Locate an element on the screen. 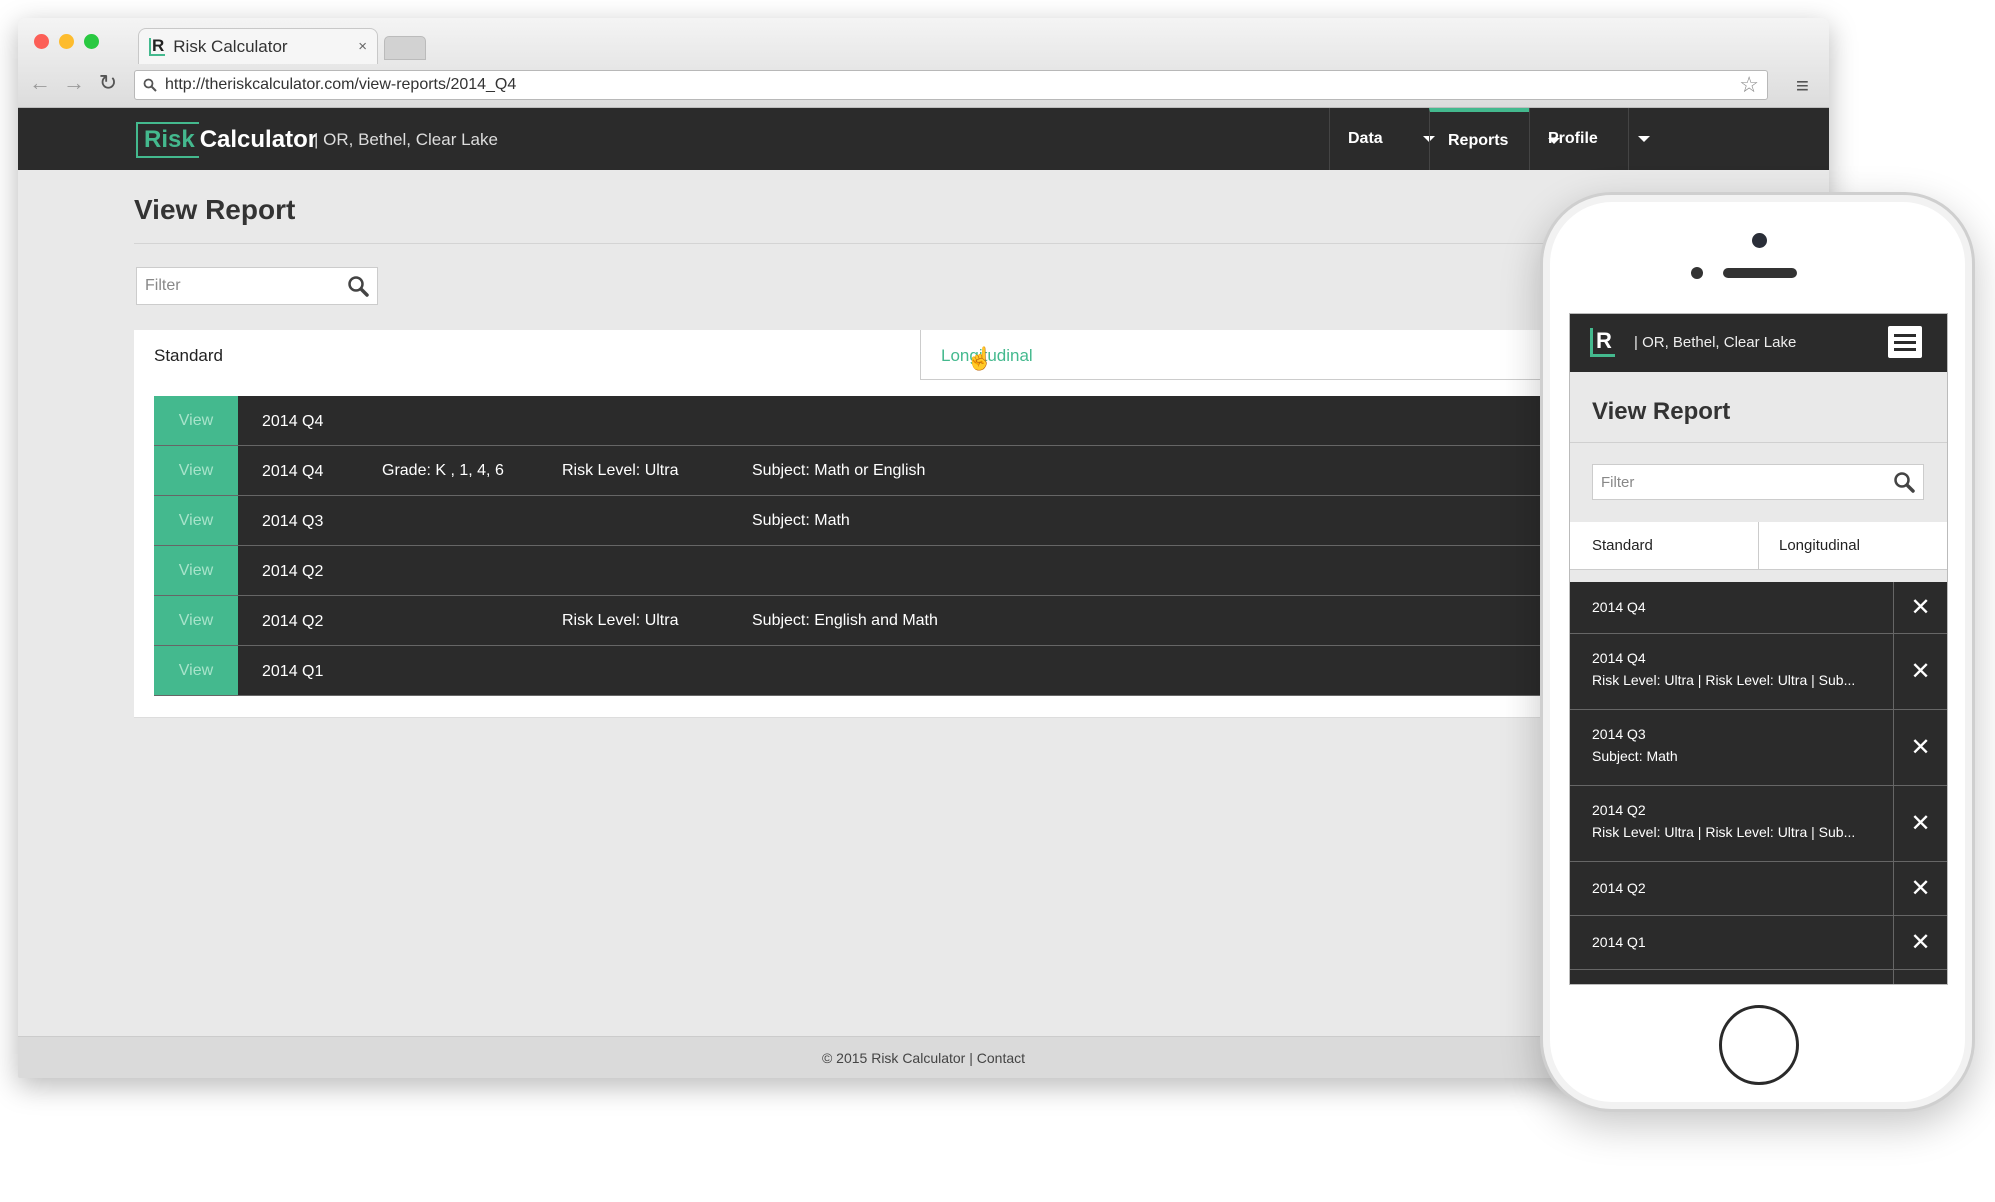  list-item: 2014 Q3 Subject: Math ✕ is located at coordinates (1758, 748).